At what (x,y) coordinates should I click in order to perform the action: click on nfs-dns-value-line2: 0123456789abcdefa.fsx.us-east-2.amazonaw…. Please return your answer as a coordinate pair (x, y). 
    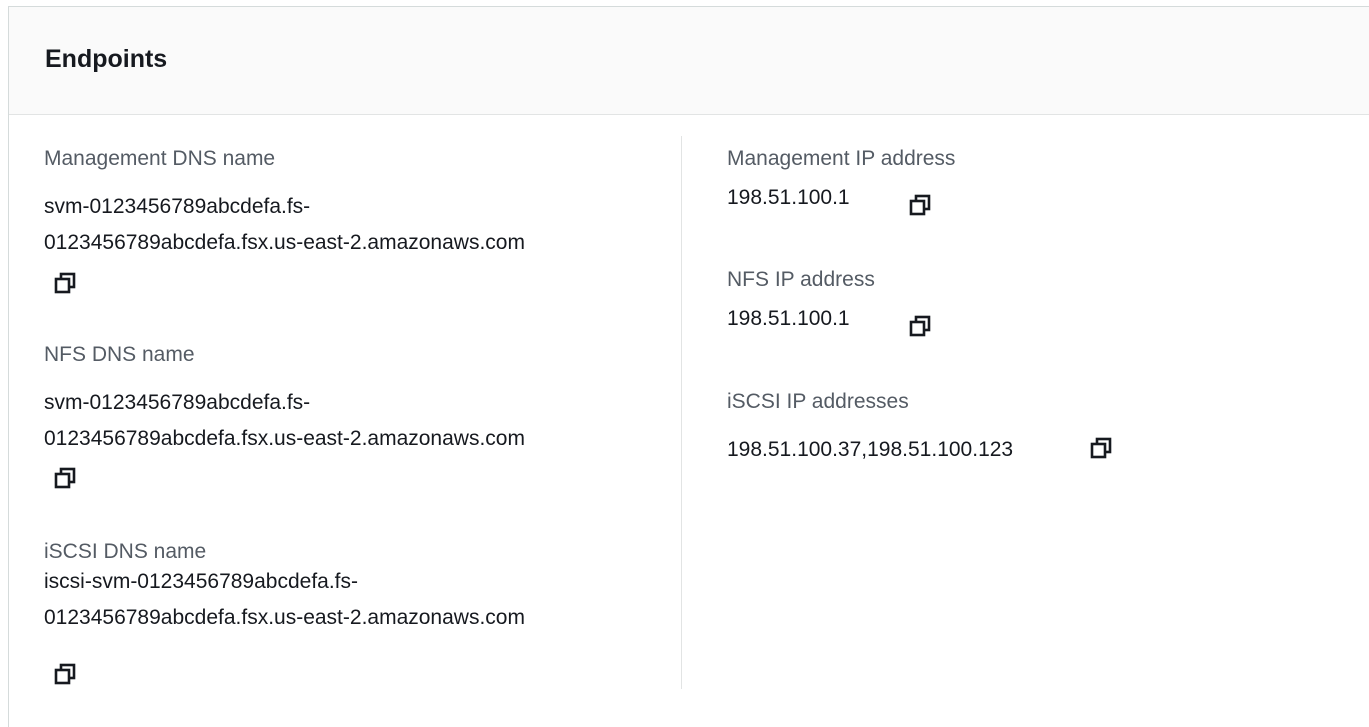
    Looking at the image, I should click on (284, 438).